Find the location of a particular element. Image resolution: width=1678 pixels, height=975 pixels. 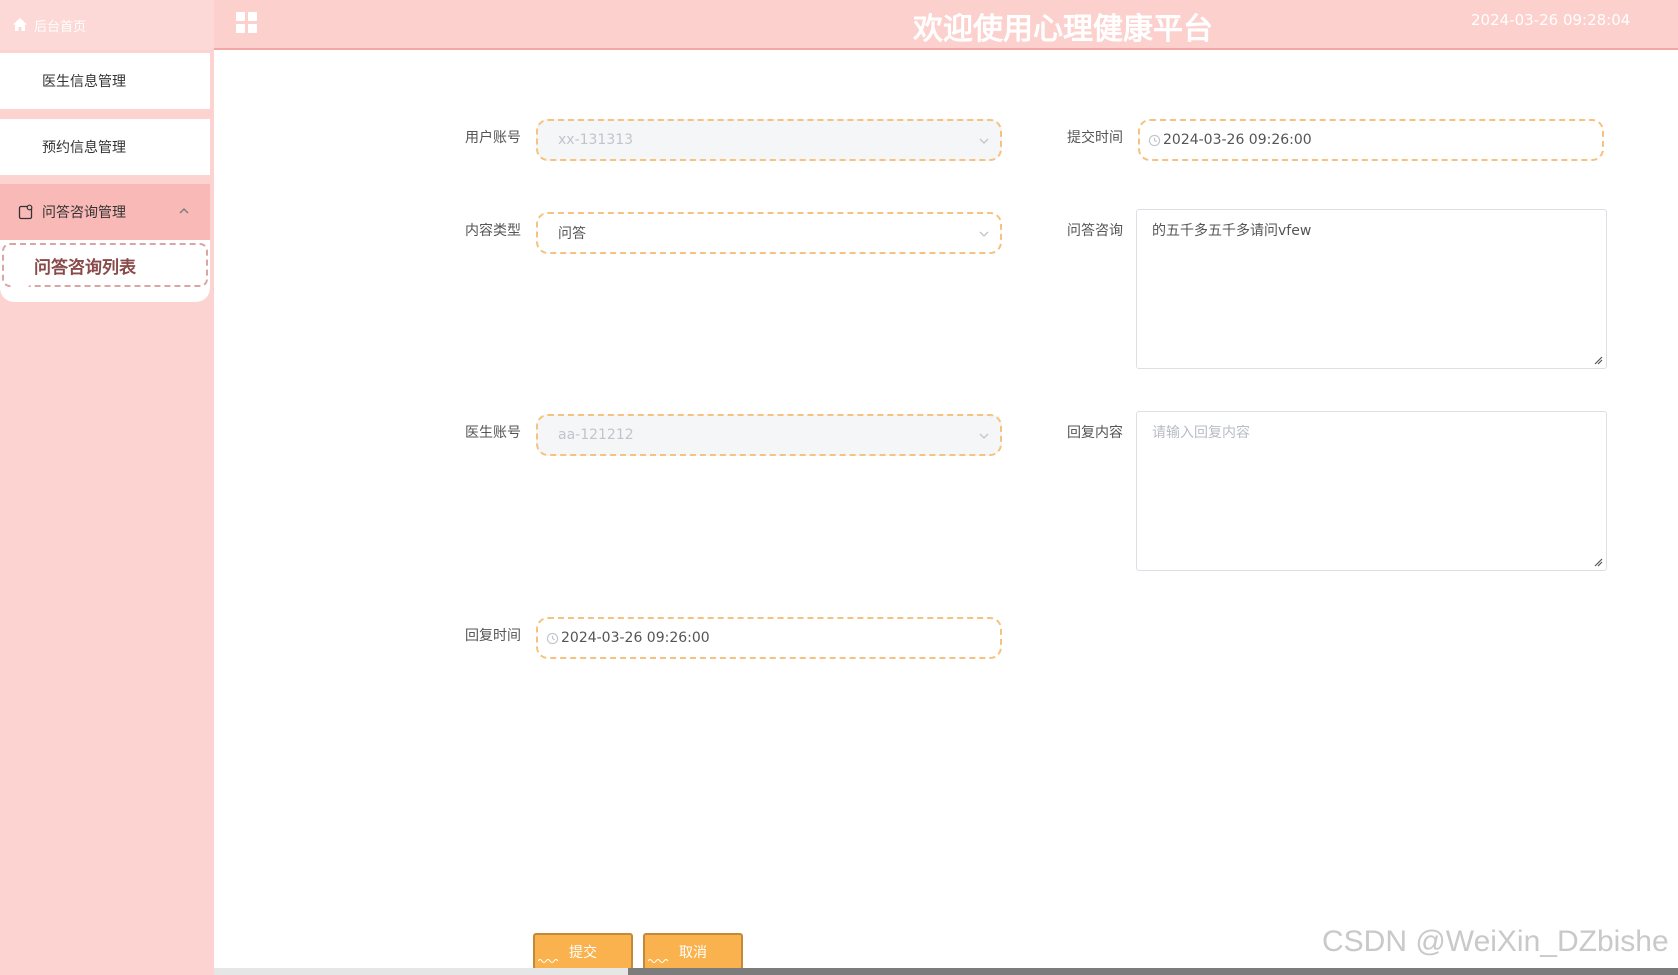

sidebar-group-qa: 问答咨询管理 is located at coordinates (105, 212).